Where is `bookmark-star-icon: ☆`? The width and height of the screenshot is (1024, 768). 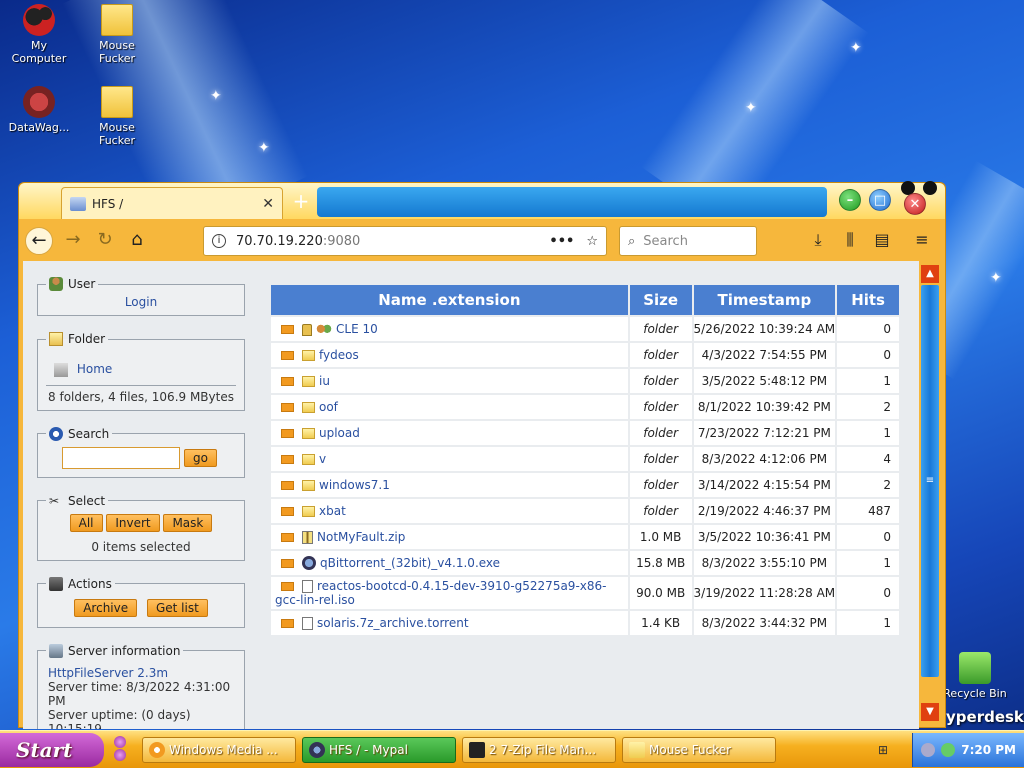
bookmark-star-icon: ☆ is located at coordinates (592, 241).